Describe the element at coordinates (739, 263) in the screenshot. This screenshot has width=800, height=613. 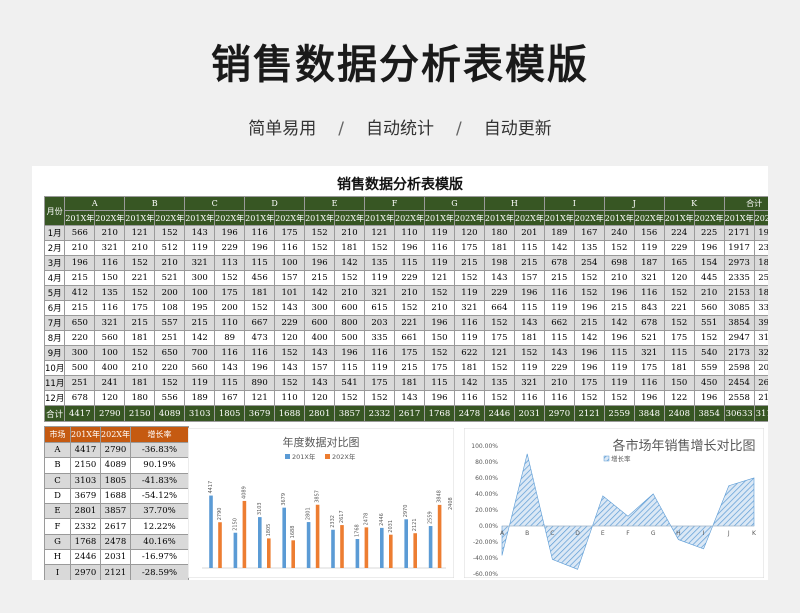
I see `data-cell: 2973` at that location.